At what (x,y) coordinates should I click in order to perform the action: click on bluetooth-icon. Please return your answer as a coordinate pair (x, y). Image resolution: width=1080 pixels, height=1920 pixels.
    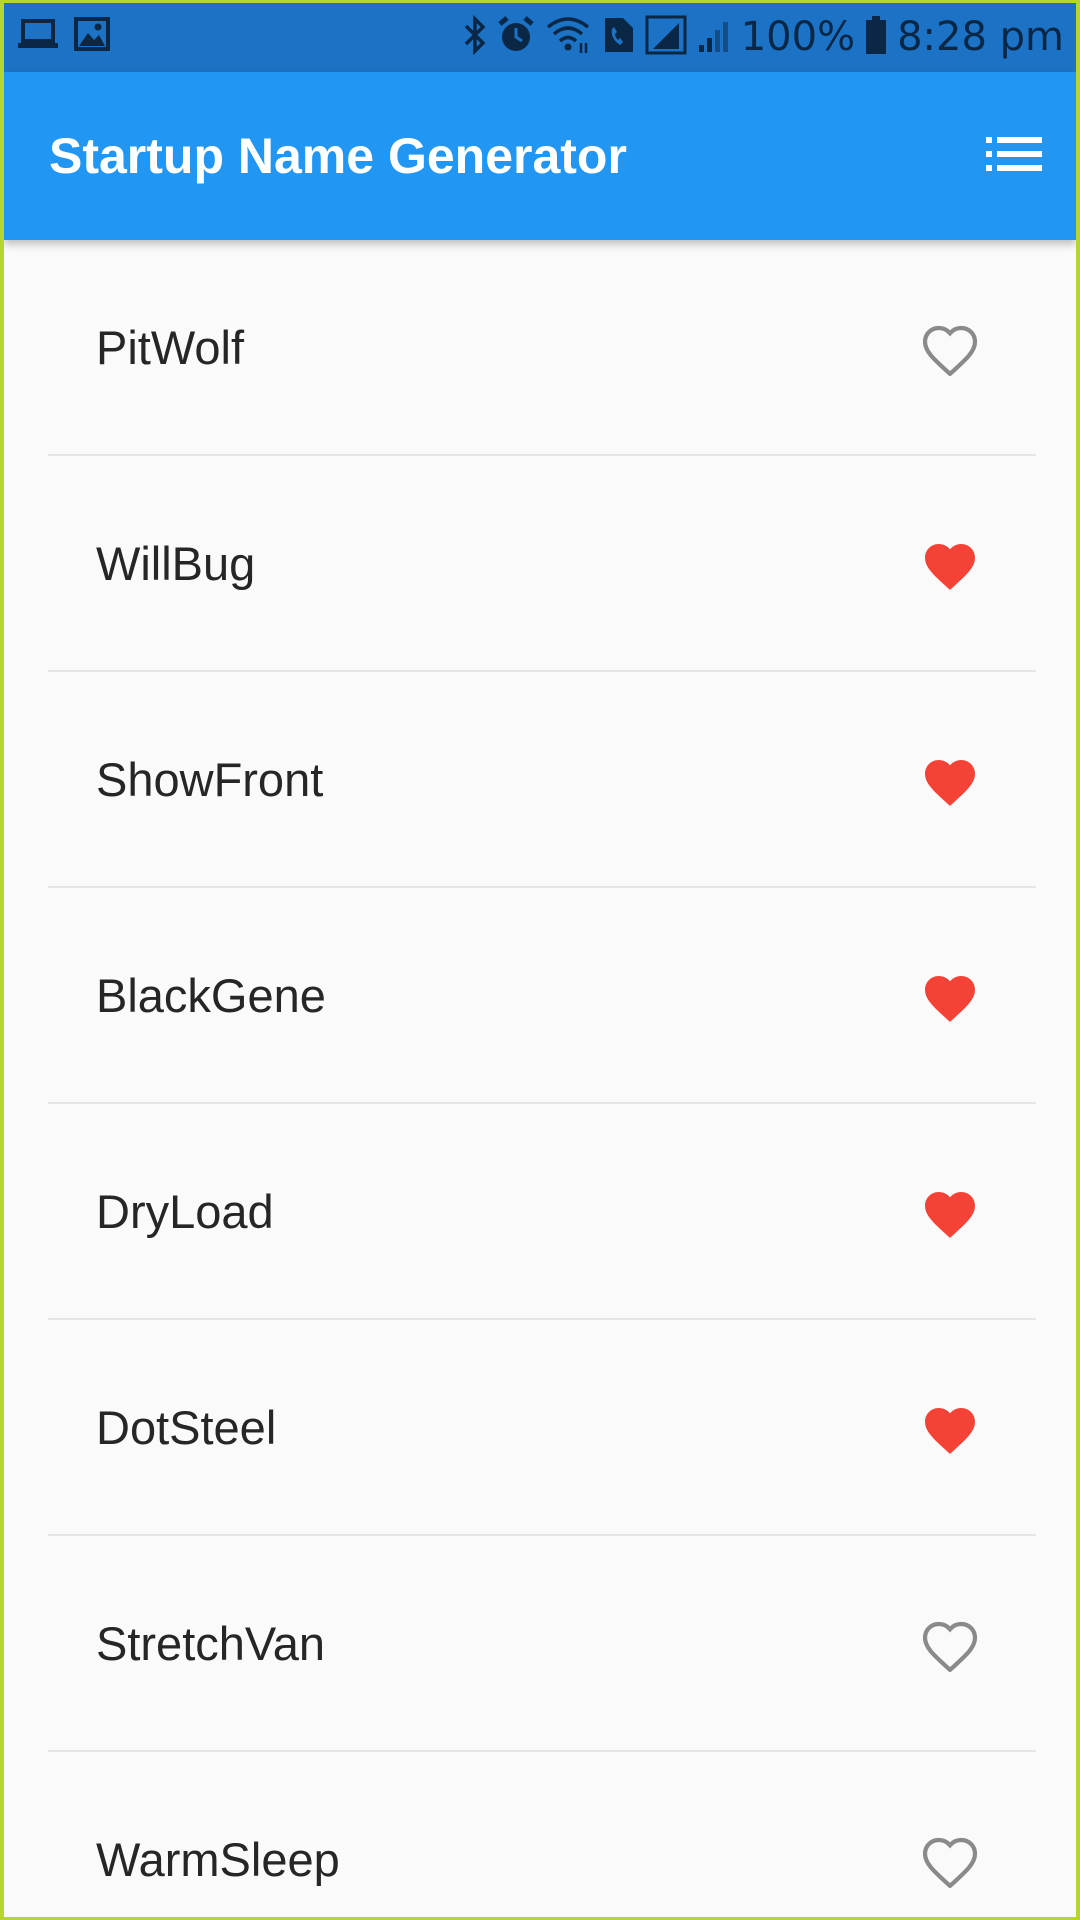
    Looking at the image, I should click on (475, 37).